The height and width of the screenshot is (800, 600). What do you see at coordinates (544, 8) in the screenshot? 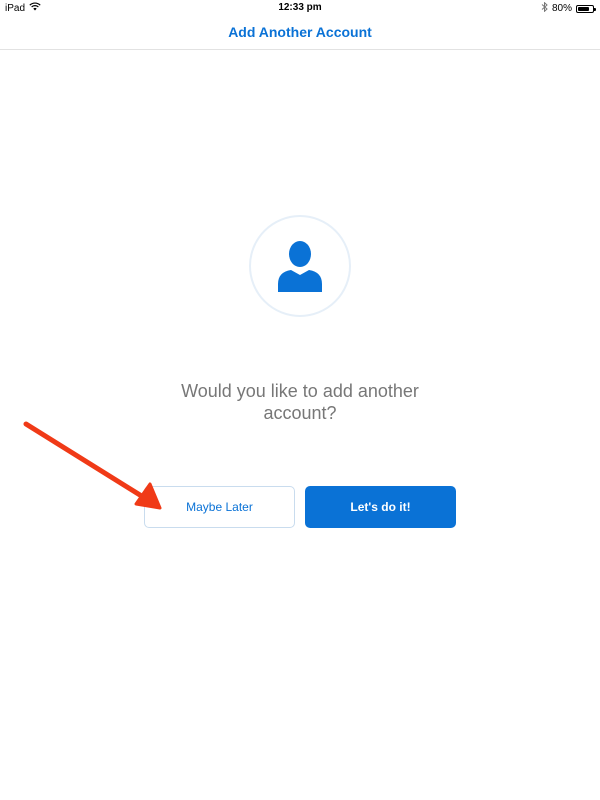
I see `bluetooth-icon` at bounding box center [544, 8].